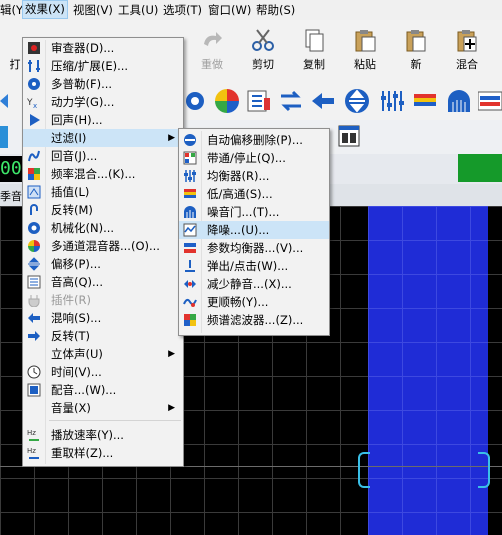 The image size is (502, 535). Describe the element at coordinates (103, 210) in the screenshot. I see `menu-item-invert: 反转(M)` at that location.